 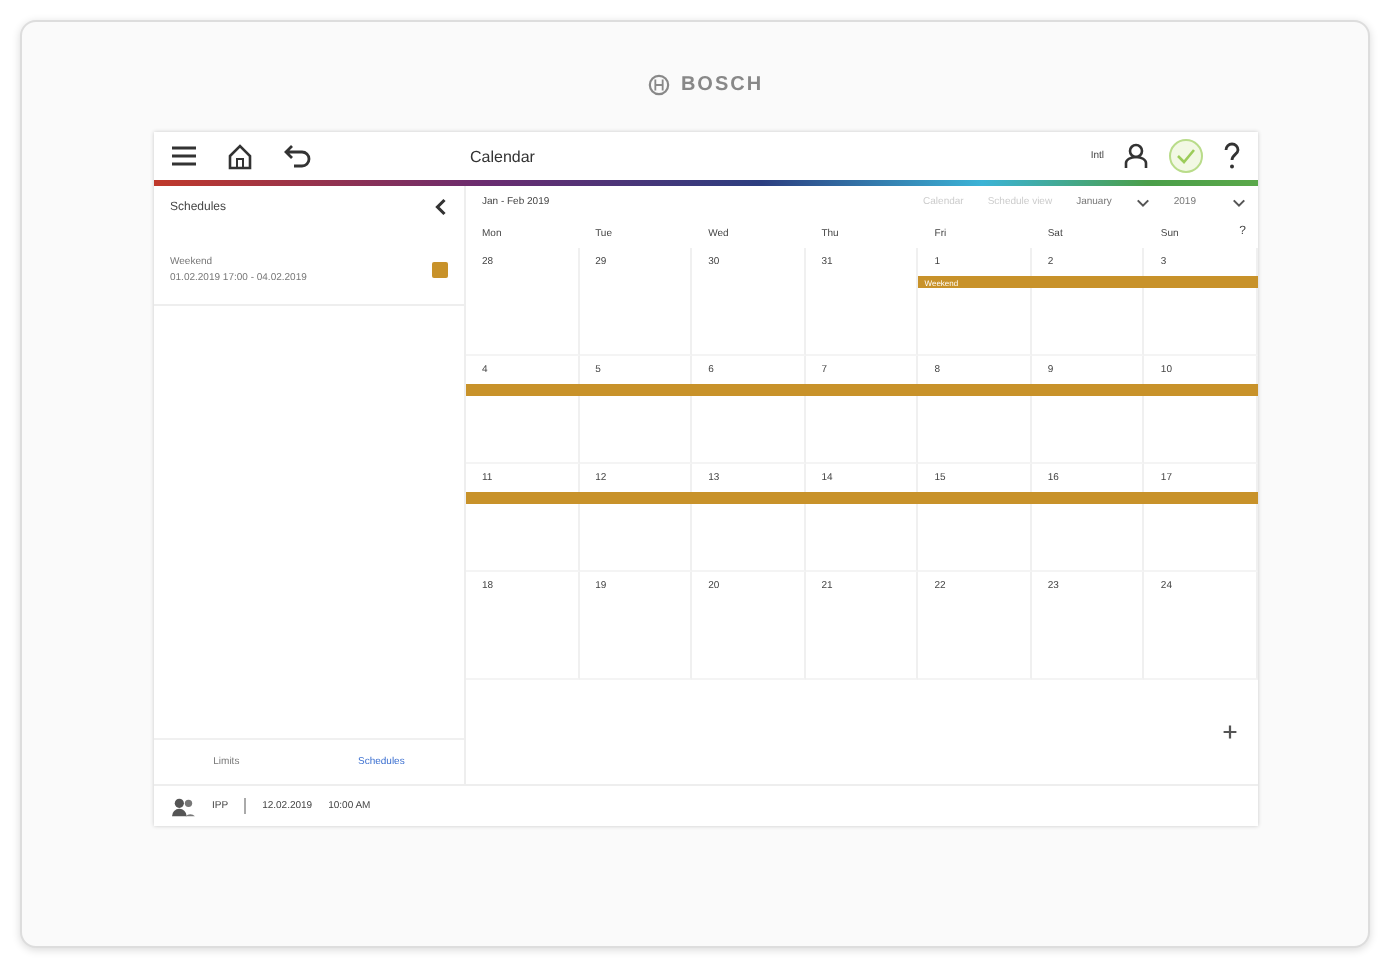 I want to click on add-icon, so click(x=1230, y=732).